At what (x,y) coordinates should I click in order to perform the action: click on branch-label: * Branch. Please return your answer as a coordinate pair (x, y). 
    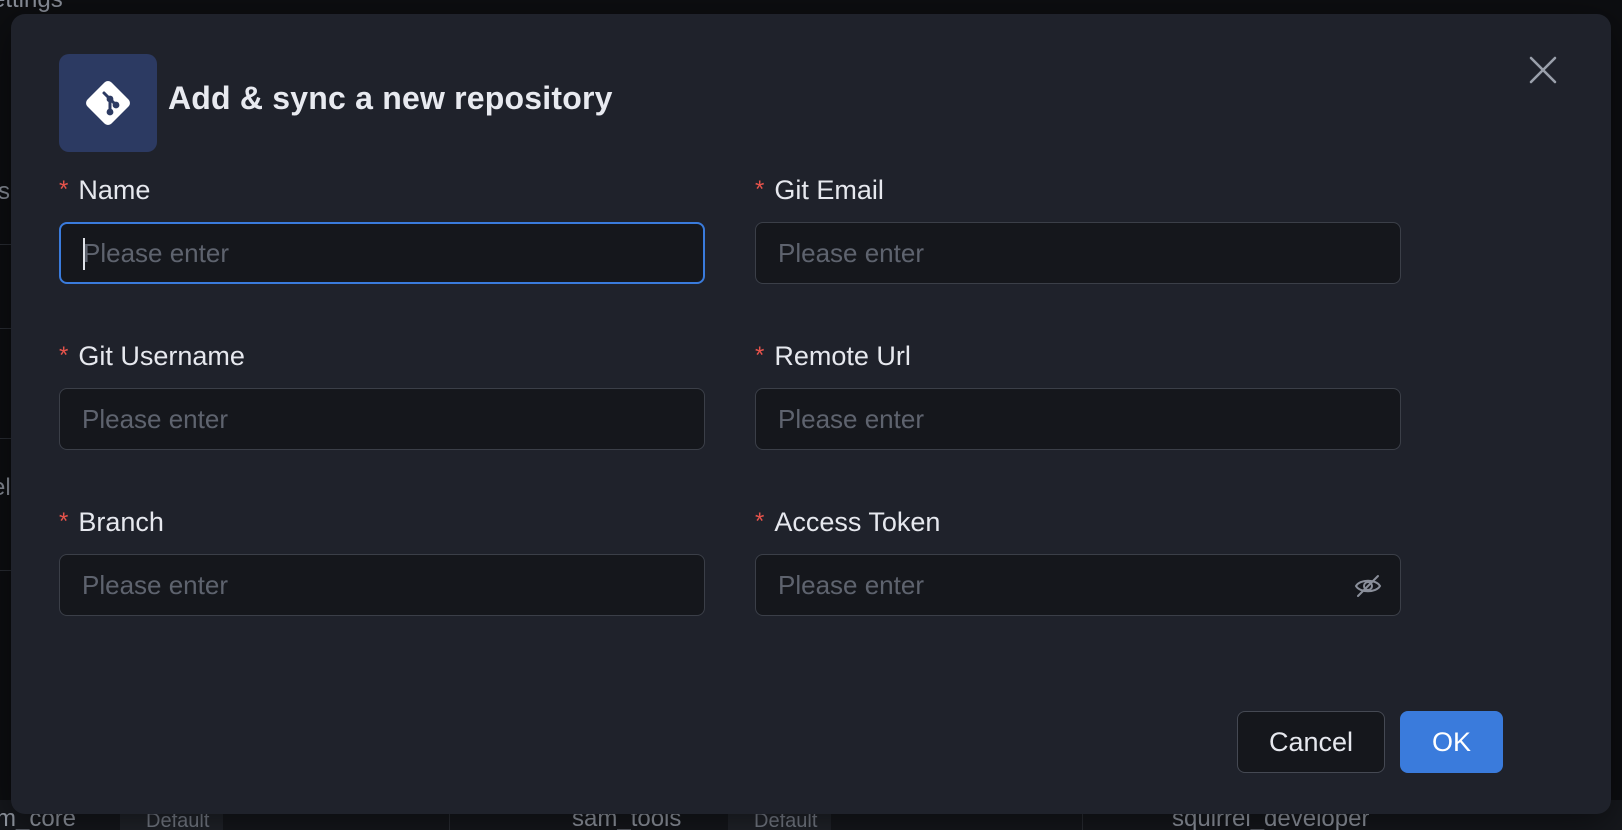
    Looking at the image, I should click on (382, 522).